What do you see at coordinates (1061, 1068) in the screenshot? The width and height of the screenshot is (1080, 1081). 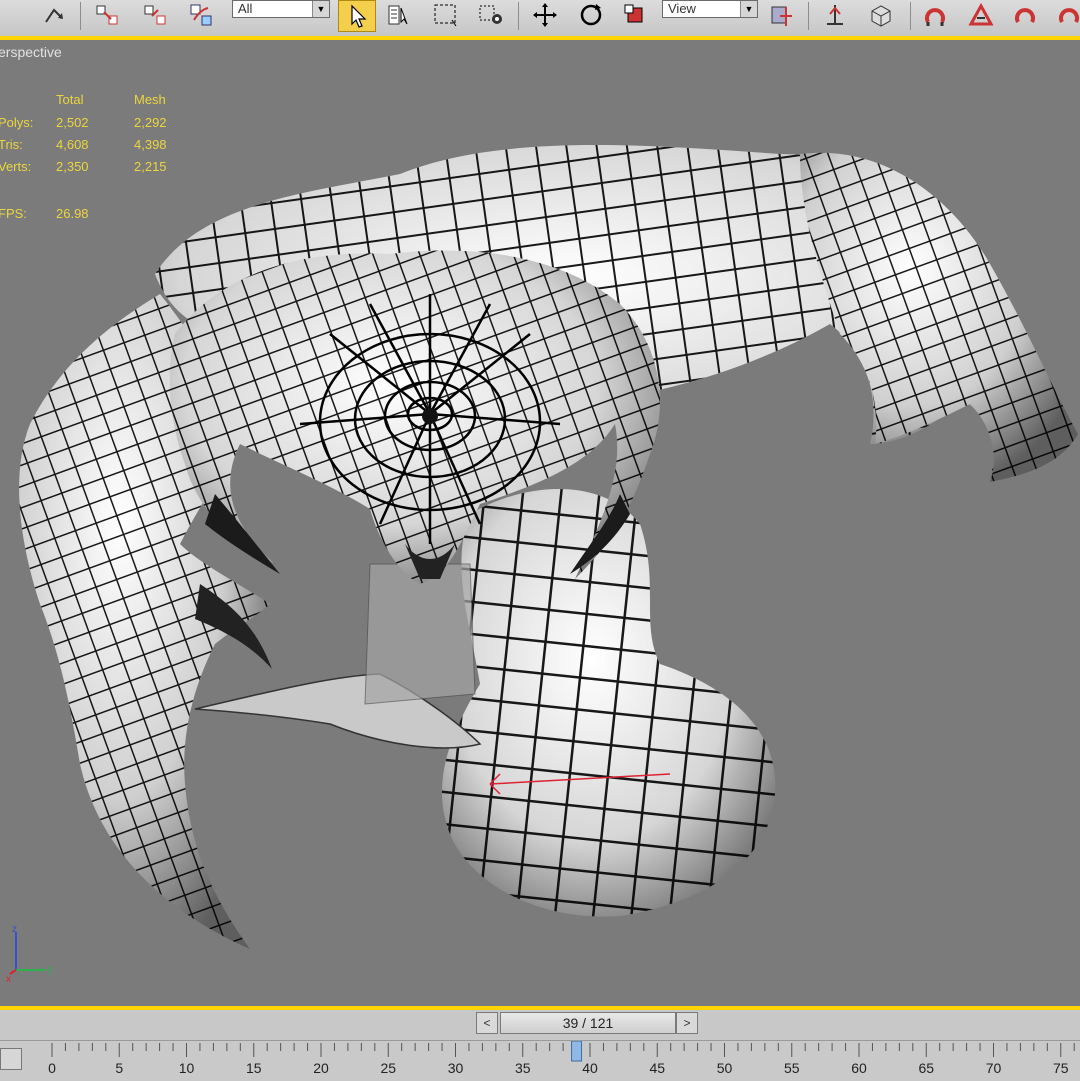 I see `timeline-tick-label: 75` at bounding box center [1061, 1068].